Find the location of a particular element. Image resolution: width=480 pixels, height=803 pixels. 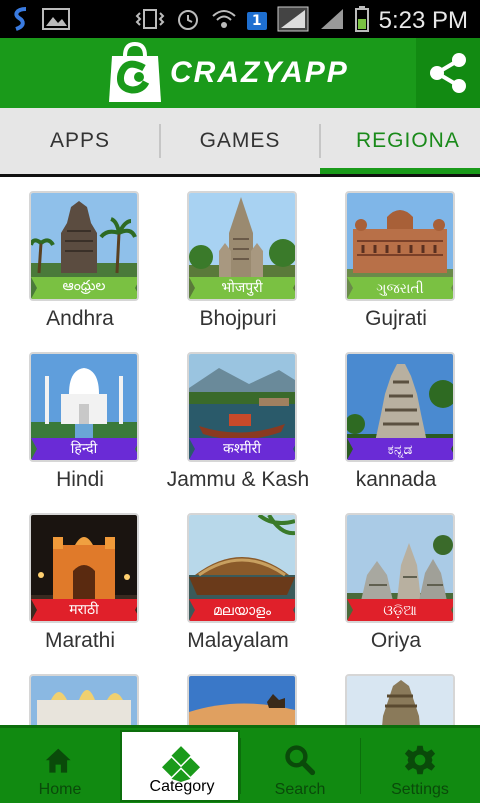

app-title: CRAZYAPP is located at coordinates (259, 72).